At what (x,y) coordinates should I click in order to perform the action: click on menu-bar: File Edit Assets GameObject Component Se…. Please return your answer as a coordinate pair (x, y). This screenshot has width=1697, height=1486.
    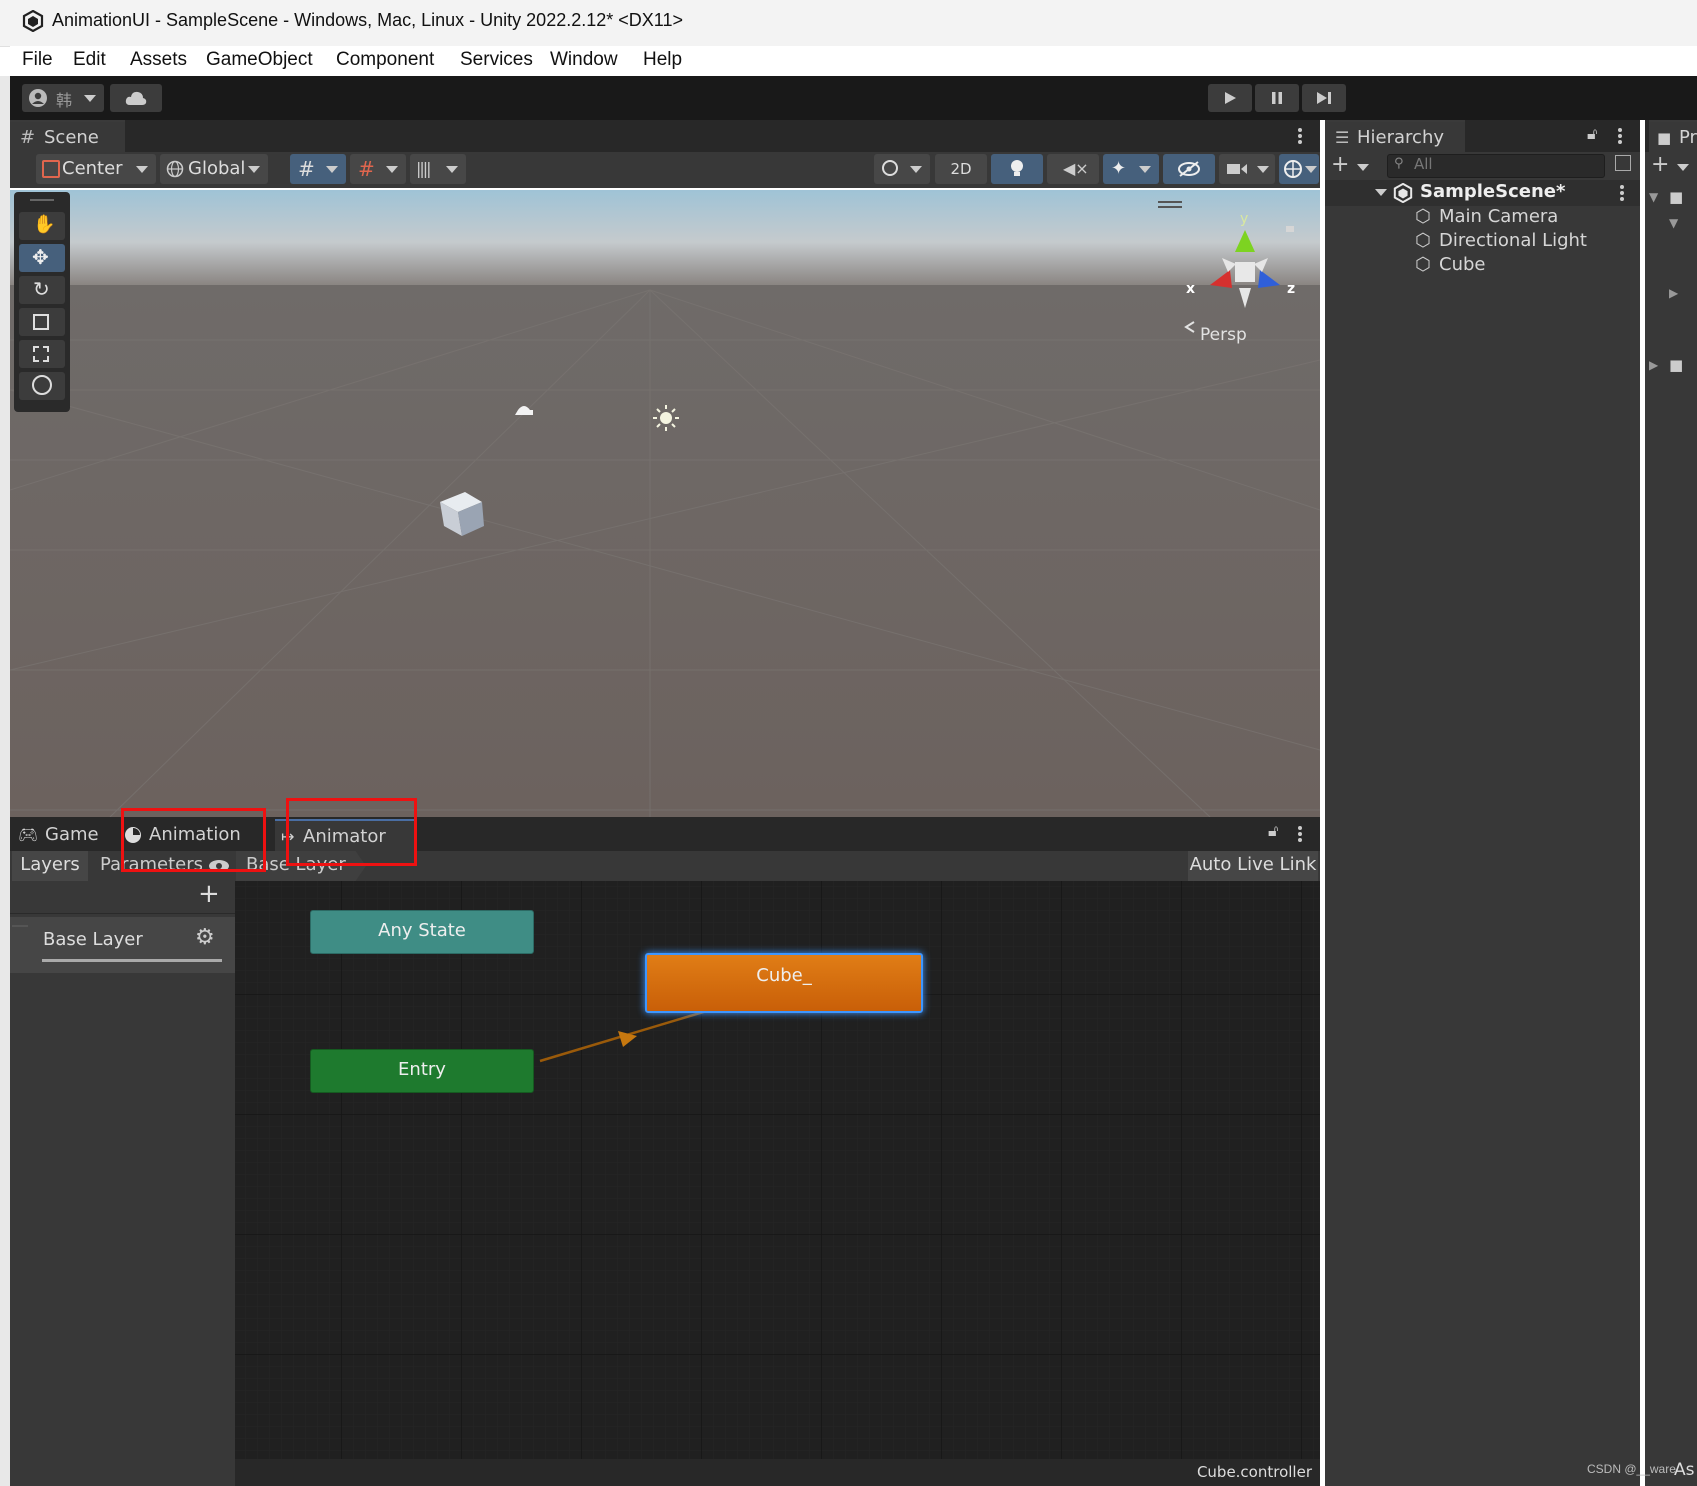
    Looking at the image, I should click on (853, 61).